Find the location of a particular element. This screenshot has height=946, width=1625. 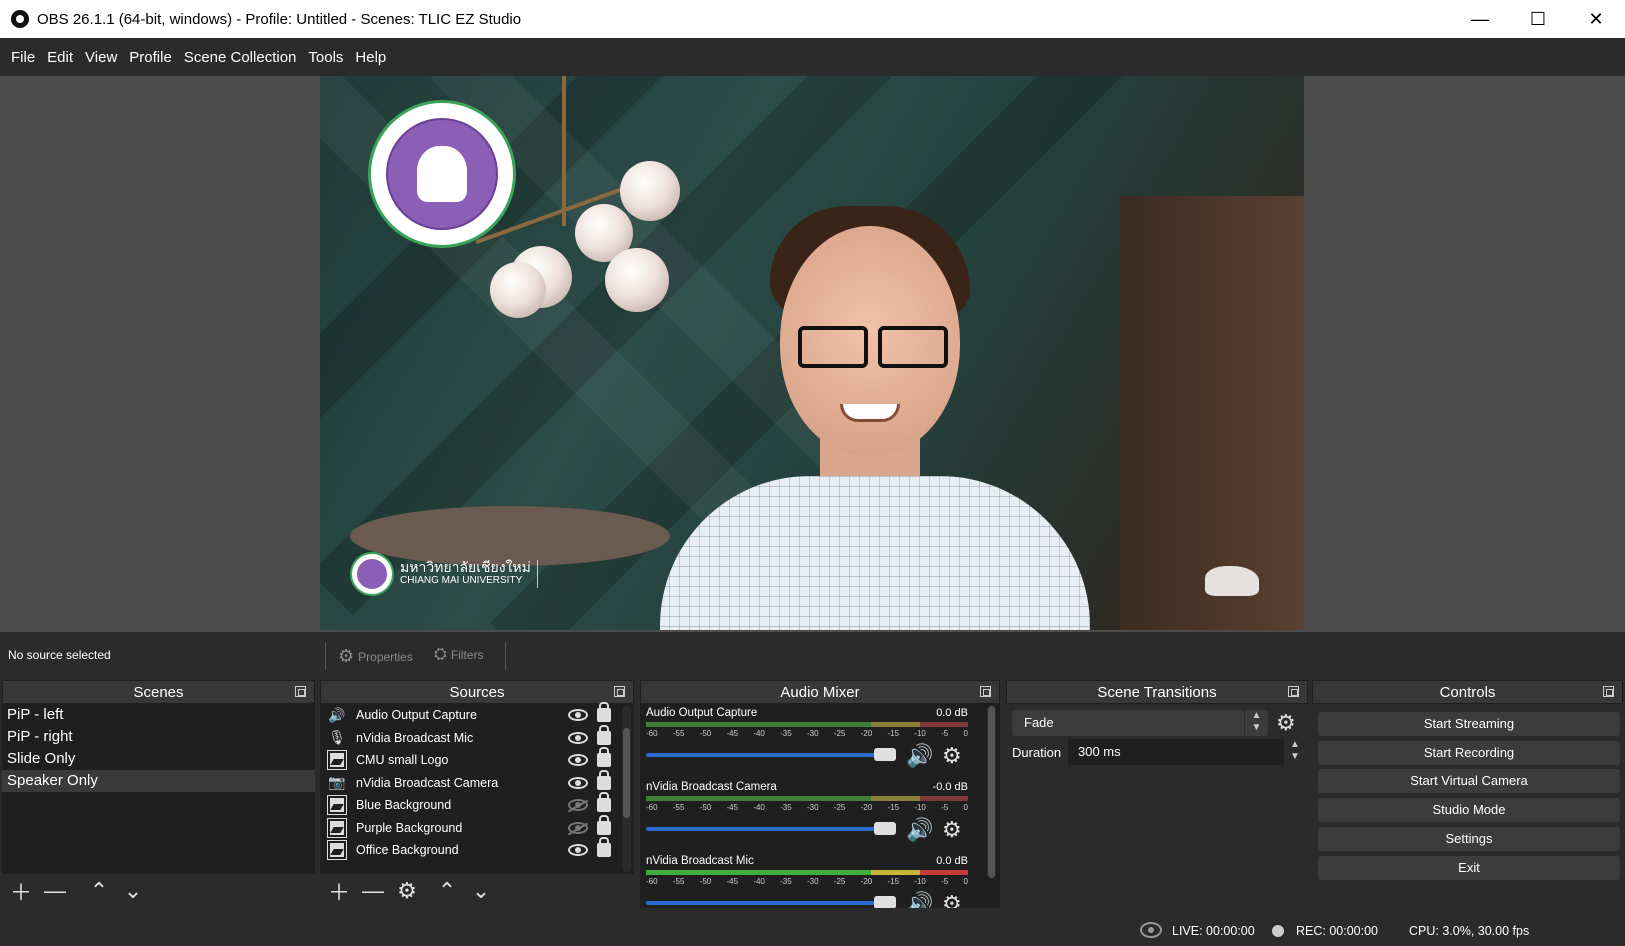

meter-tick-label: -45 is located at coordinates (732, 807).